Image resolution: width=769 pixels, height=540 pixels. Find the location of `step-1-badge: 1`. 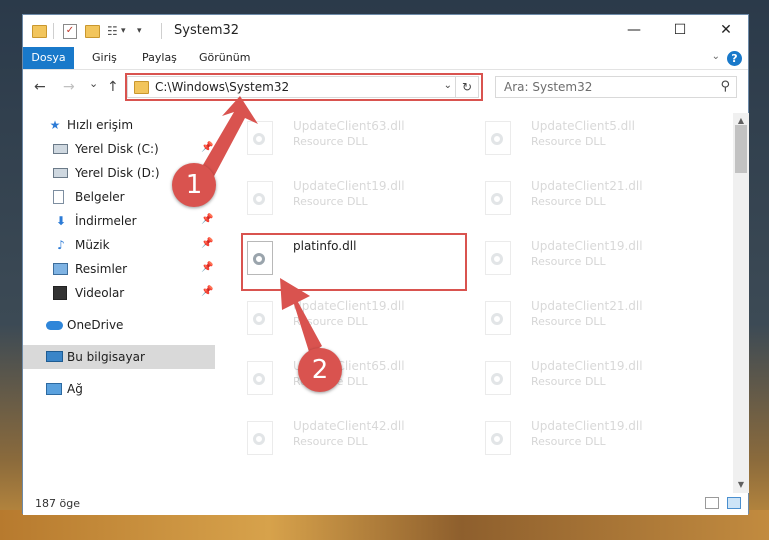

step-1-badge: 1 is located at coordinates (194, 185).